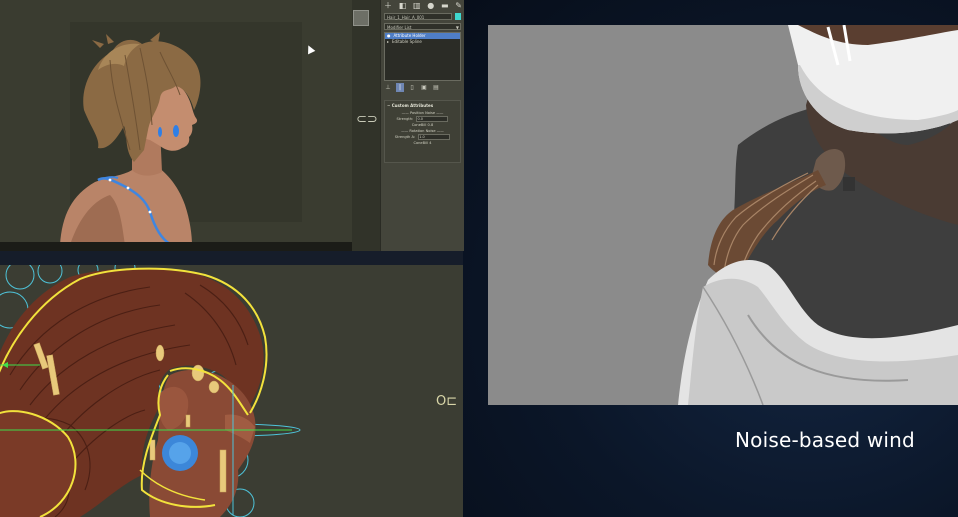 This screenshot has width=958, height=517. I want to click on display-icon: ▬, so click(445, 6).